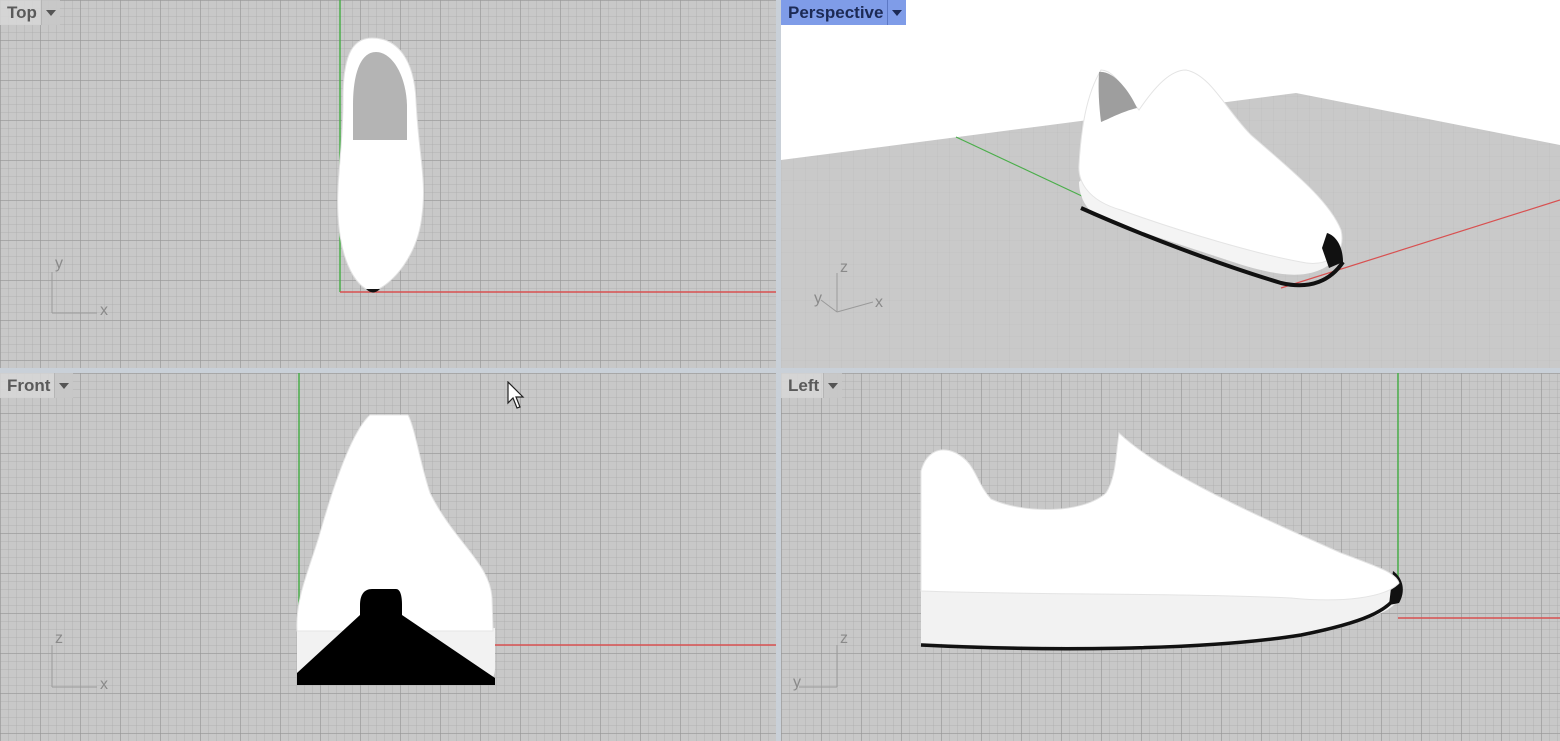 The width and height of the screenshot is (1560, 741). What do you see at coordinates (380, 165) in the screenshot?
I see `shoe-top-view` at bounding box center [380, 165].